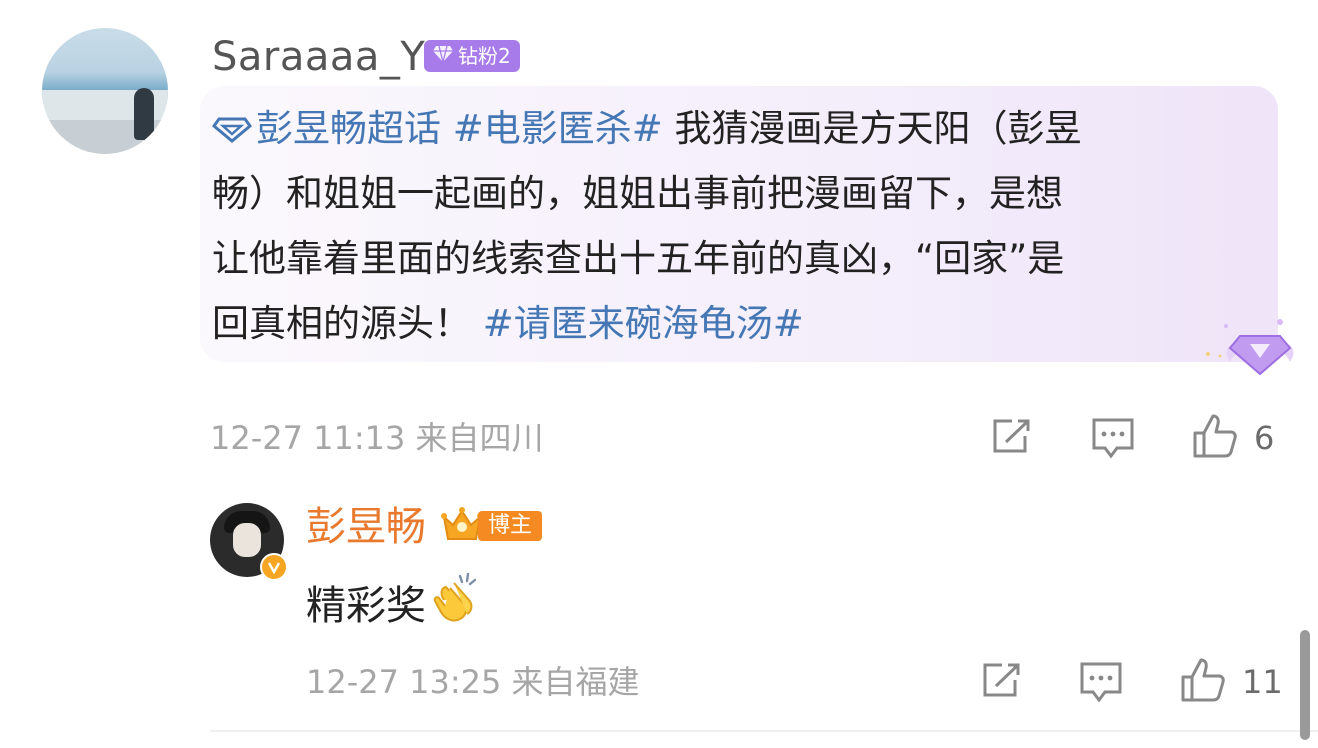 Image resolution: width=1318 pixels, height=748 pixels. I want to click on username: Saraaaa_Y, so click(318, 57).